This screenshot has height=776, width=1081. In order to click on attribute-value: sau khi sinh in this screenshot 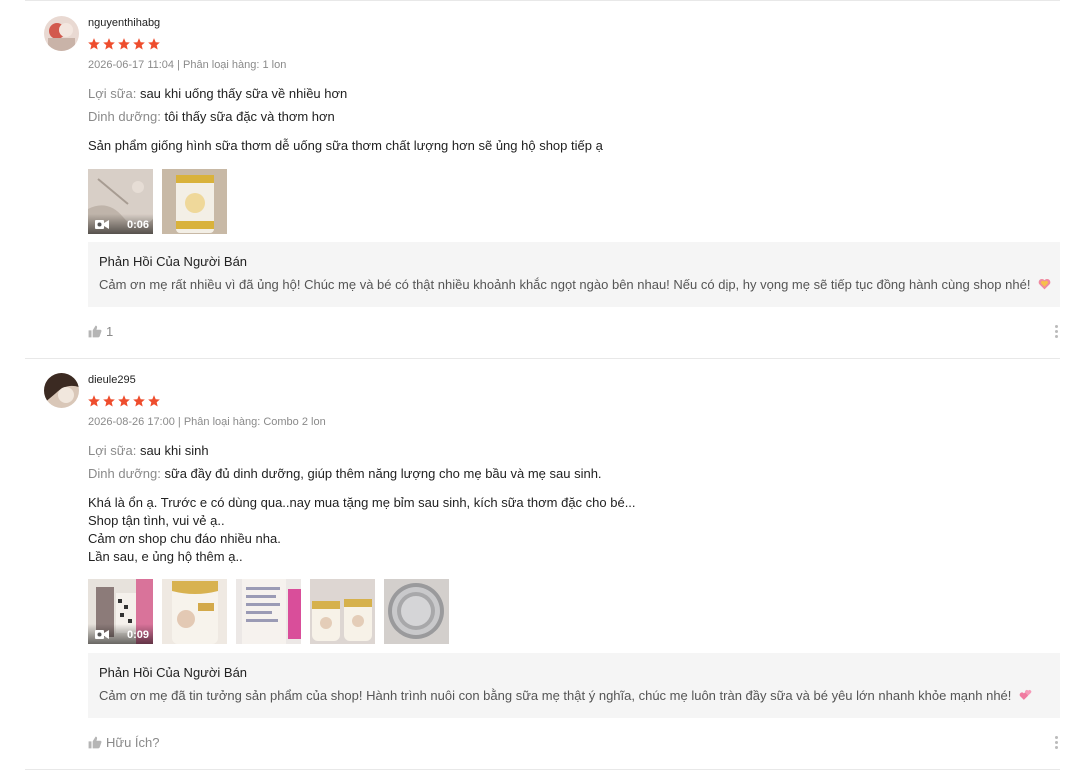, I will do `click(174, 450)`.